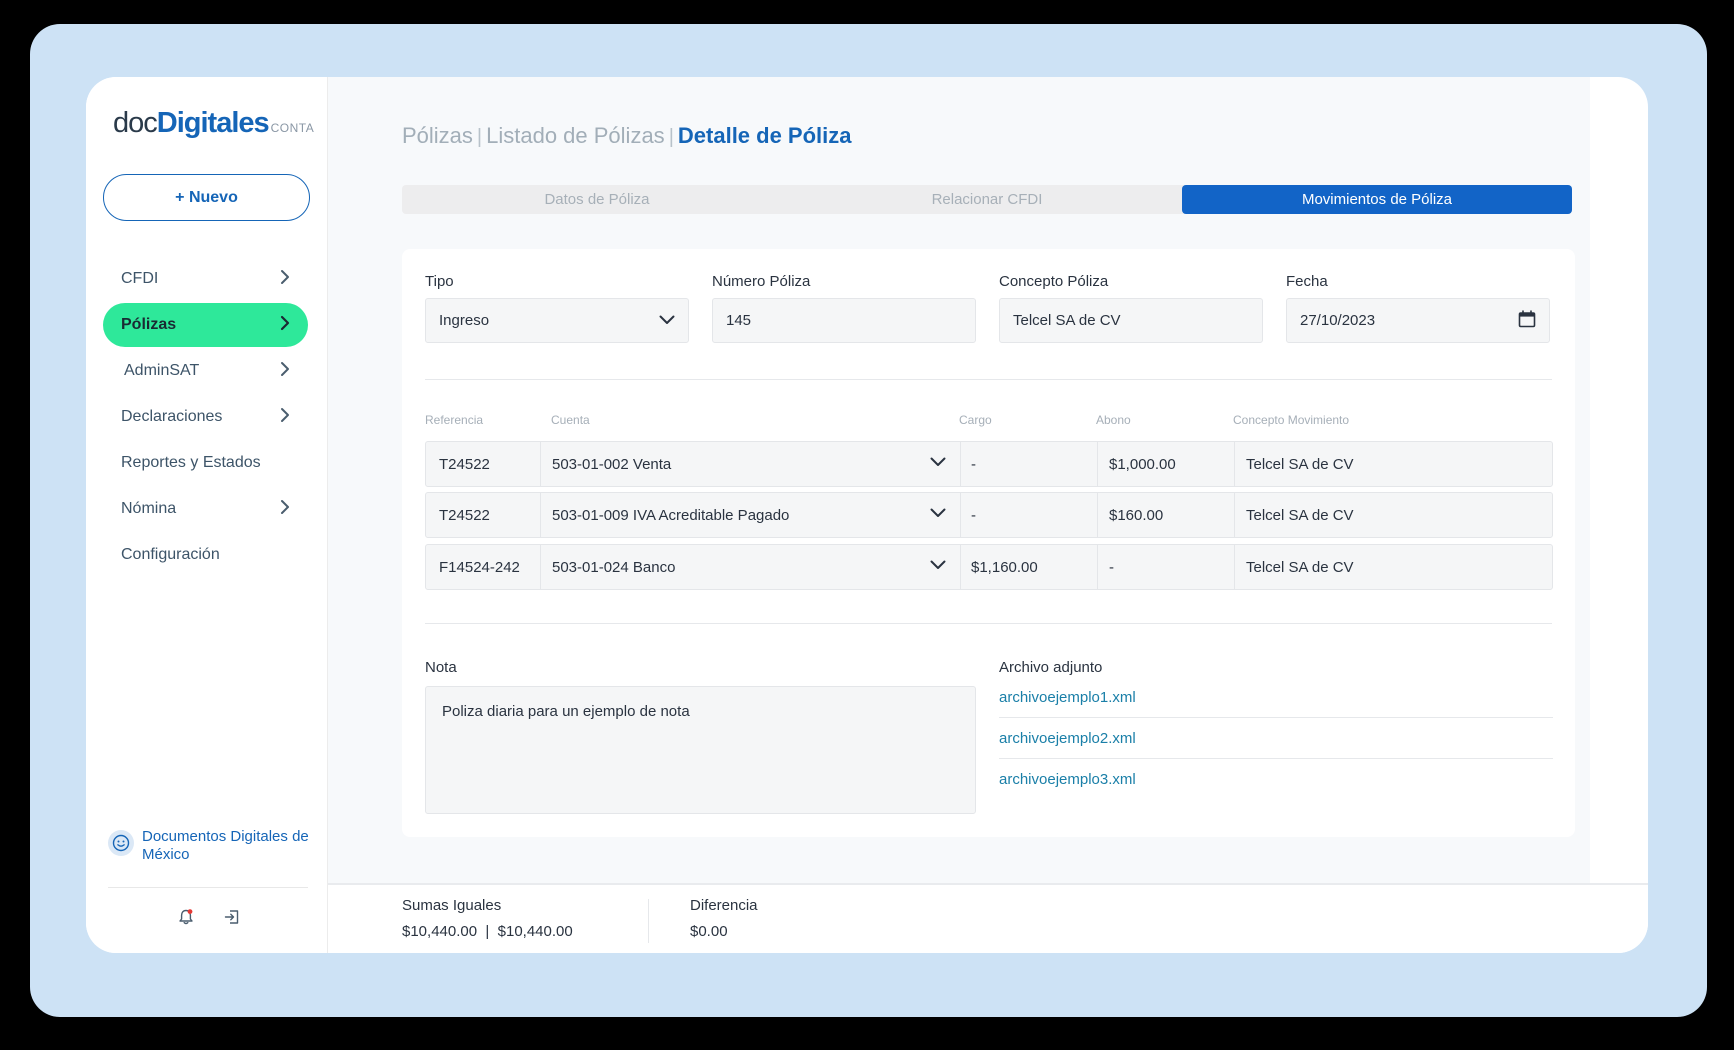 The image size is (1734, 1050). Describe the element at coordinates (1291, 420) in the screenshot. I see `column-header-concepto-movimiento: Concepto Movimiento` at that location.